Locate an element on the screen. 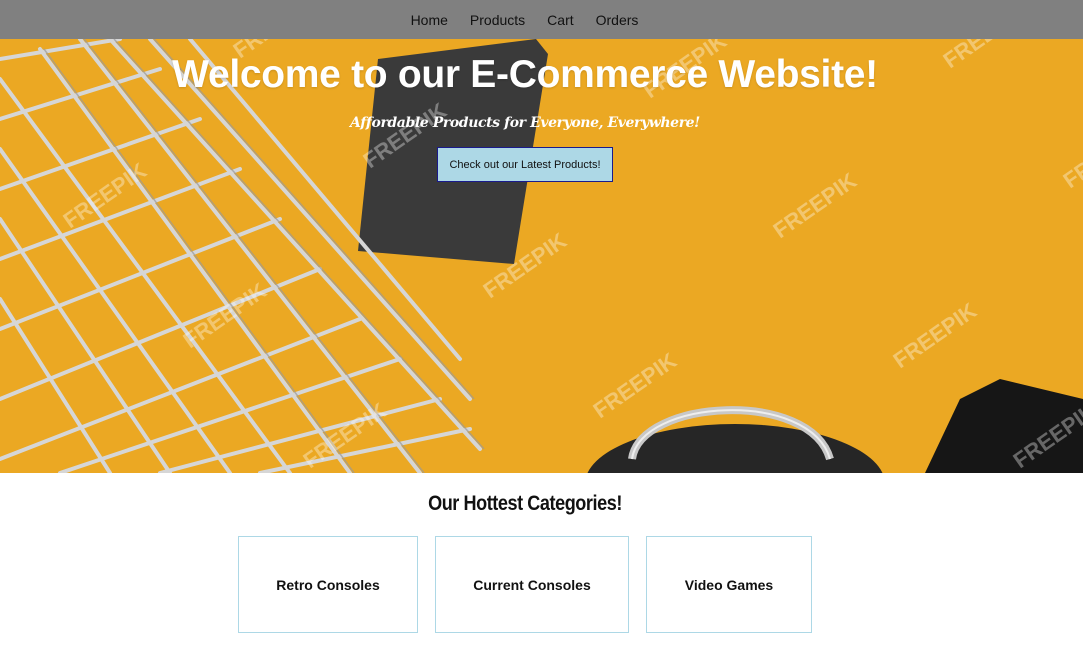  nav-link-home: Home is located at coordinates (429, 20).